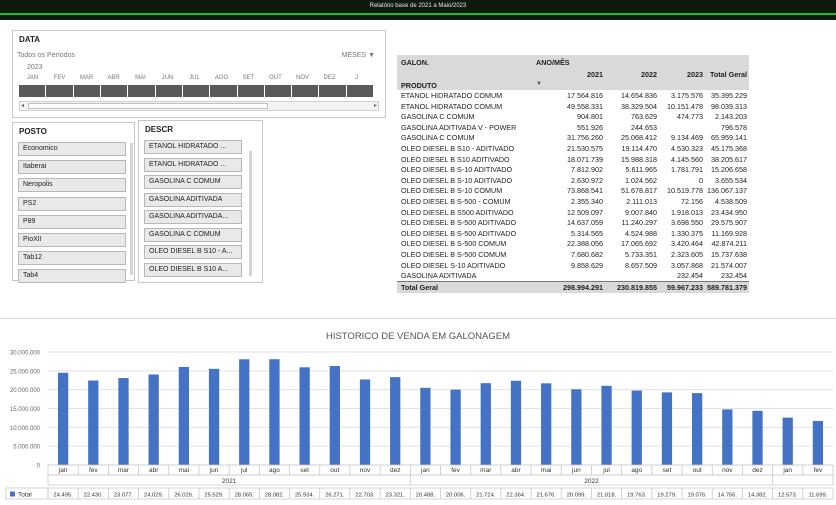 The height and width of the screenshot is (505, 836). I want to click on pivot-measure: GALON., so click(415, 62).